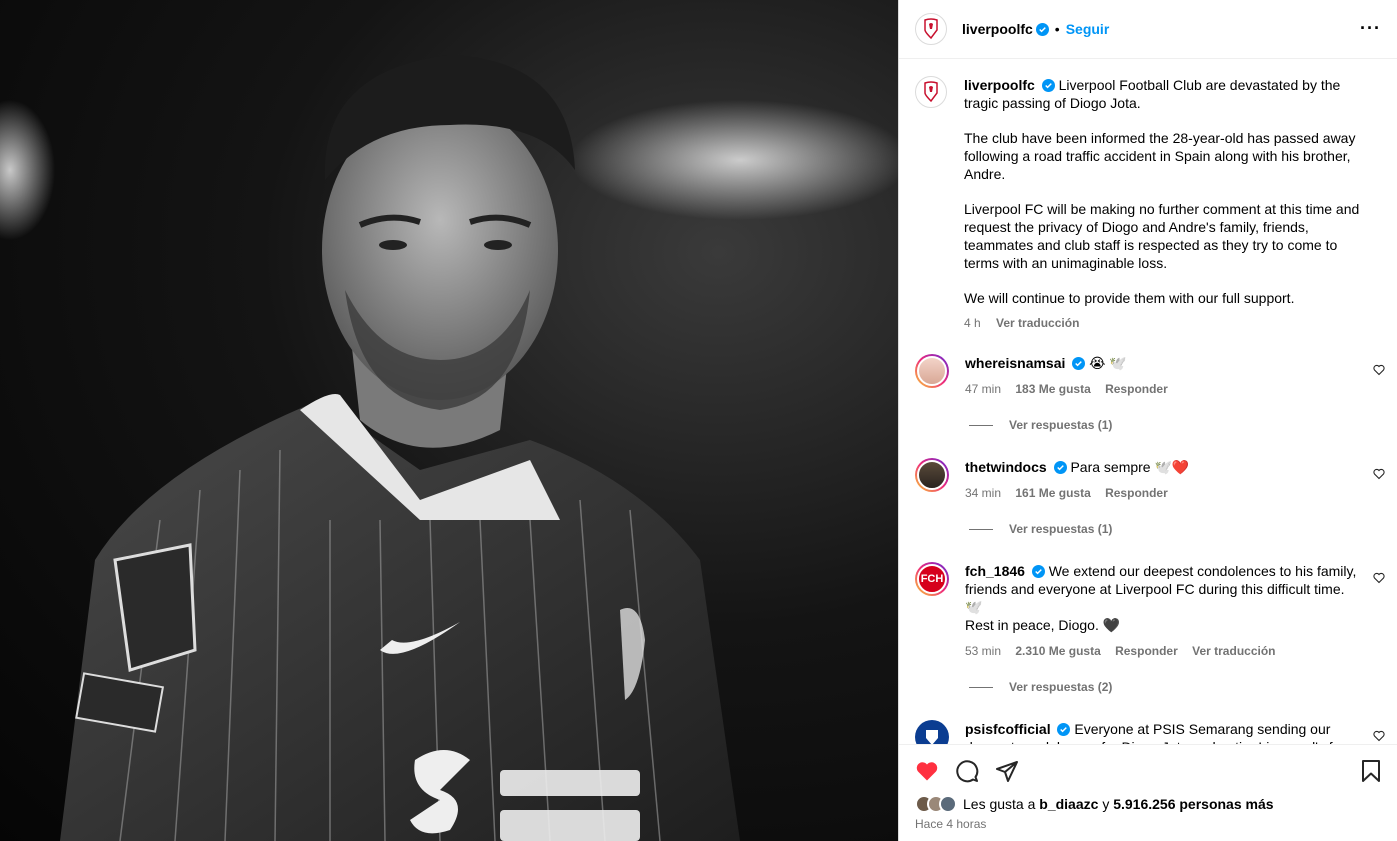  Describe the element at coordinates (983, 389) in the screenshot. I see `comment-time: 47 min` at that location.